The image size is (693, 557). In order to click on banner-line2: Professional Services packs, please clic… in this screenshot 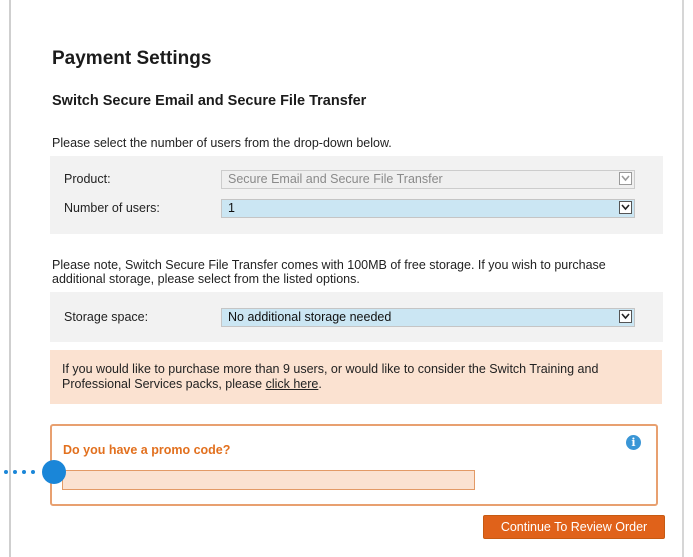, I will do `click(356, 384)`.